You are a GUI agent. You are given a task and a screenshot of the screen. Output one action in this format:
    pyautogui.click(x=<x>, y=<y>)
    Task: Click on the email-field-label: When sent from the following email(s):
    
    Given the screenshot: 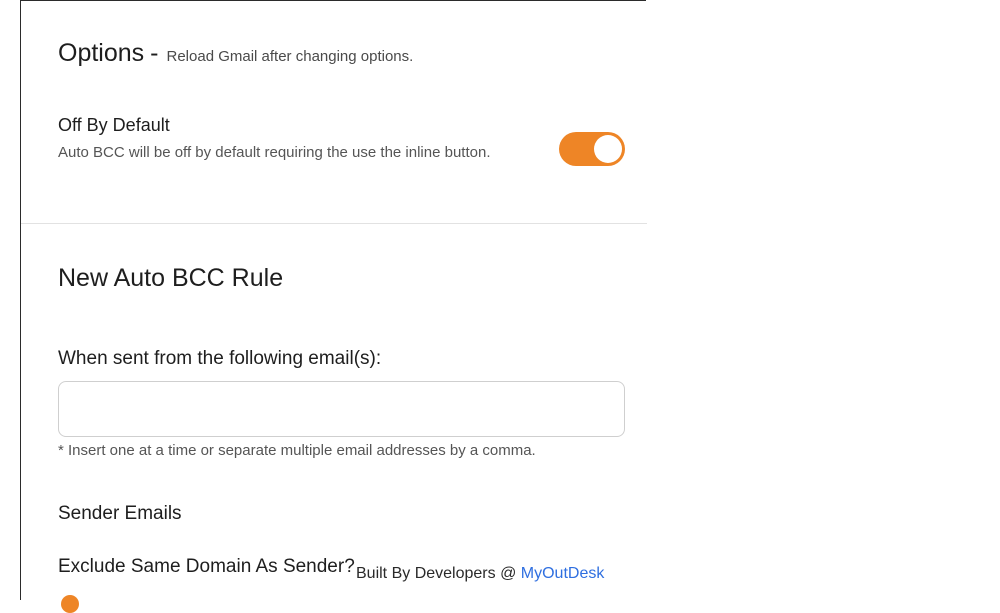 What is the action you would take?
    pyautogui.click(x=220, y=358)
    